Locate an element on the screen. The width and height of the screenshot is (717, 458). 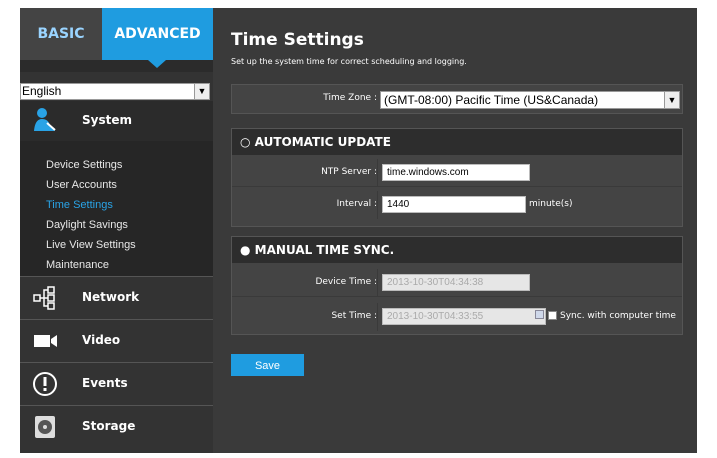
time-zone-select: (GMT-08:00) Pacific Time (US&Canada) ▼ is located at coordinates (530, 100).